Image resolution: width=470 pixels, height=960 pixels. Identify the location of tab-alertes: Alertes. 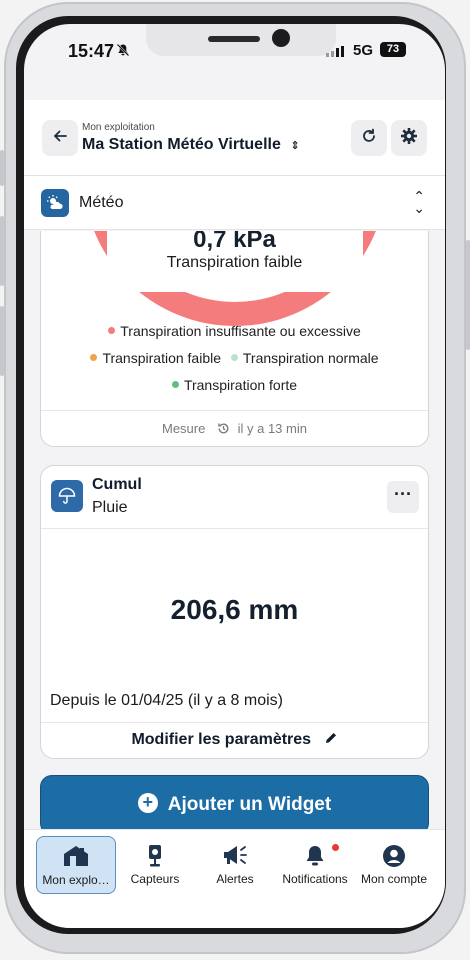
(235, 865).